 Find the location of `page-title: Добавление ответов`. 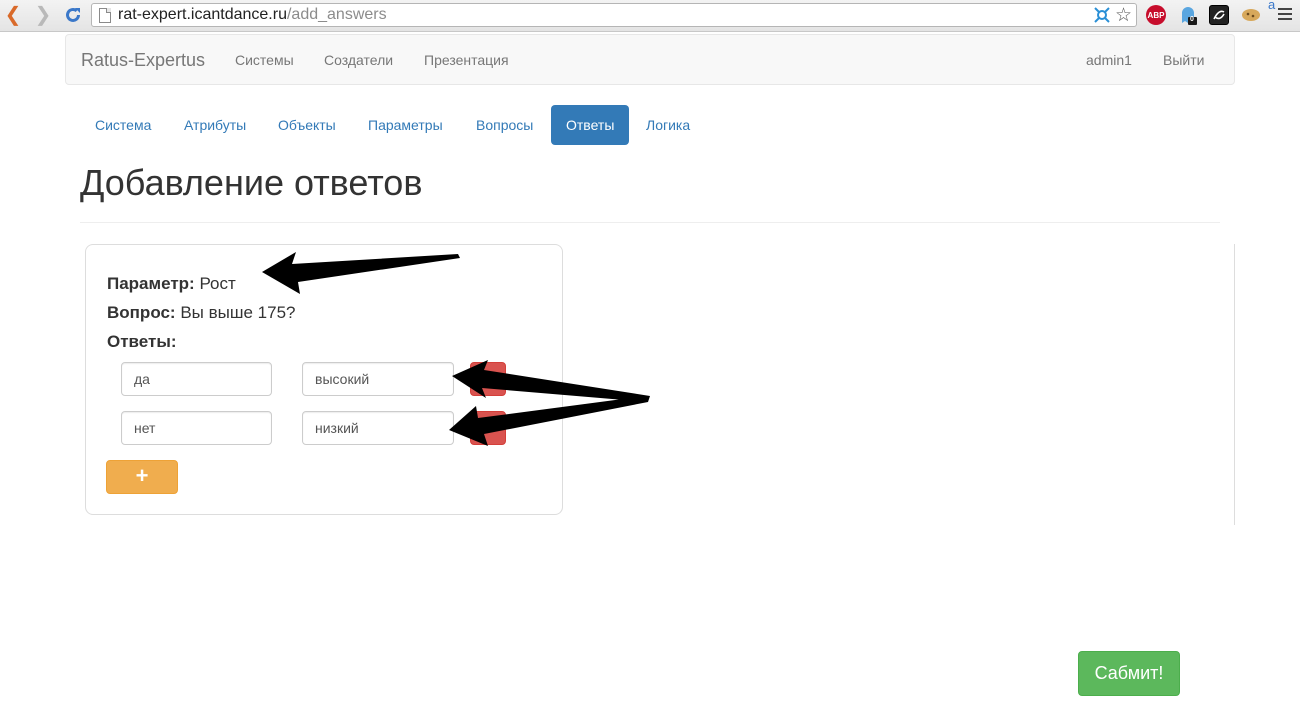

page-title: Добавление ответов is located at coordinates (251, 182).